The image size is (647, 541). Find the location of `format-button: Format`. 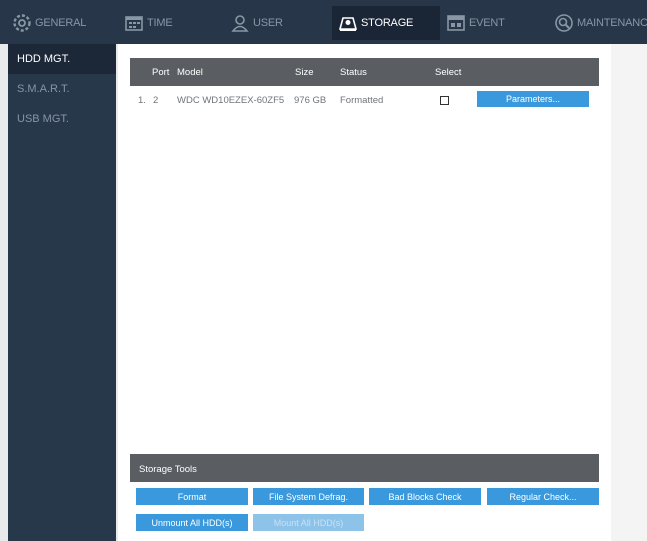

format-button: Format is located at coordinates (192, 496).